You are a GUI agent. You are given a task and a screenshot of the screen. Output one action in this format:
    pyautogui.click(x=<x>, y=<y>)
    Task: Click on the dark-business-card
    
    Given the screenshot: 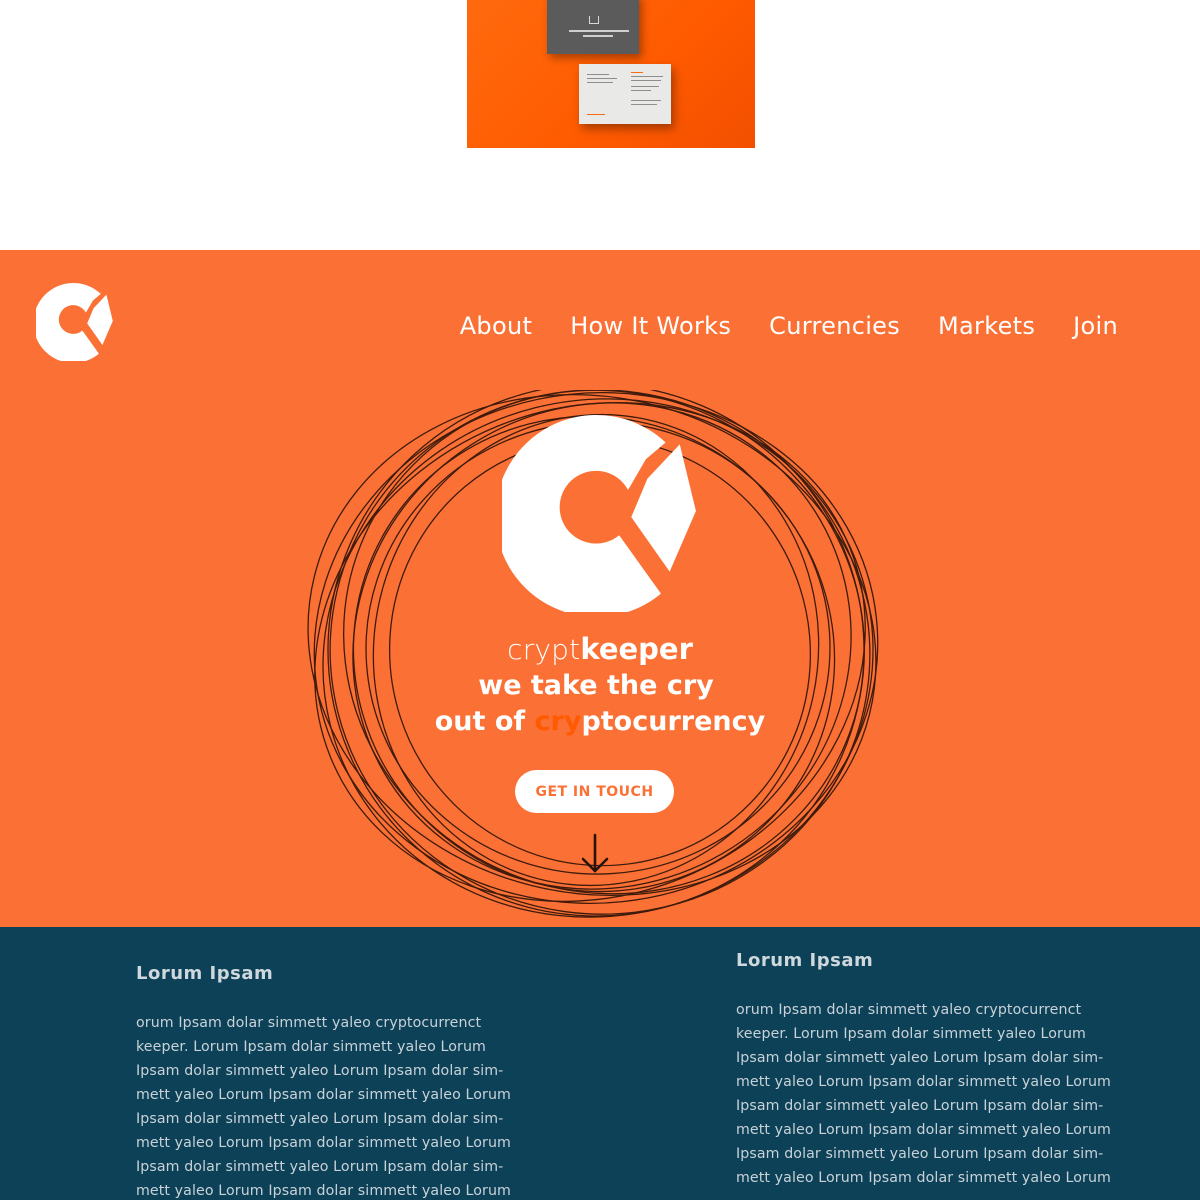 What is the action you would take?
    pyautogui.click(x=593, y=27)
    